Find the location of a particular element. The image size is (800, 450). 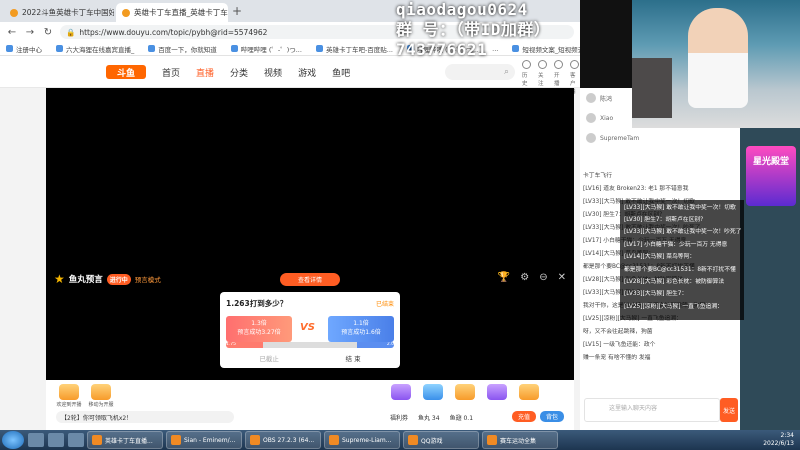

start-button is located at coordinates (13, 440).